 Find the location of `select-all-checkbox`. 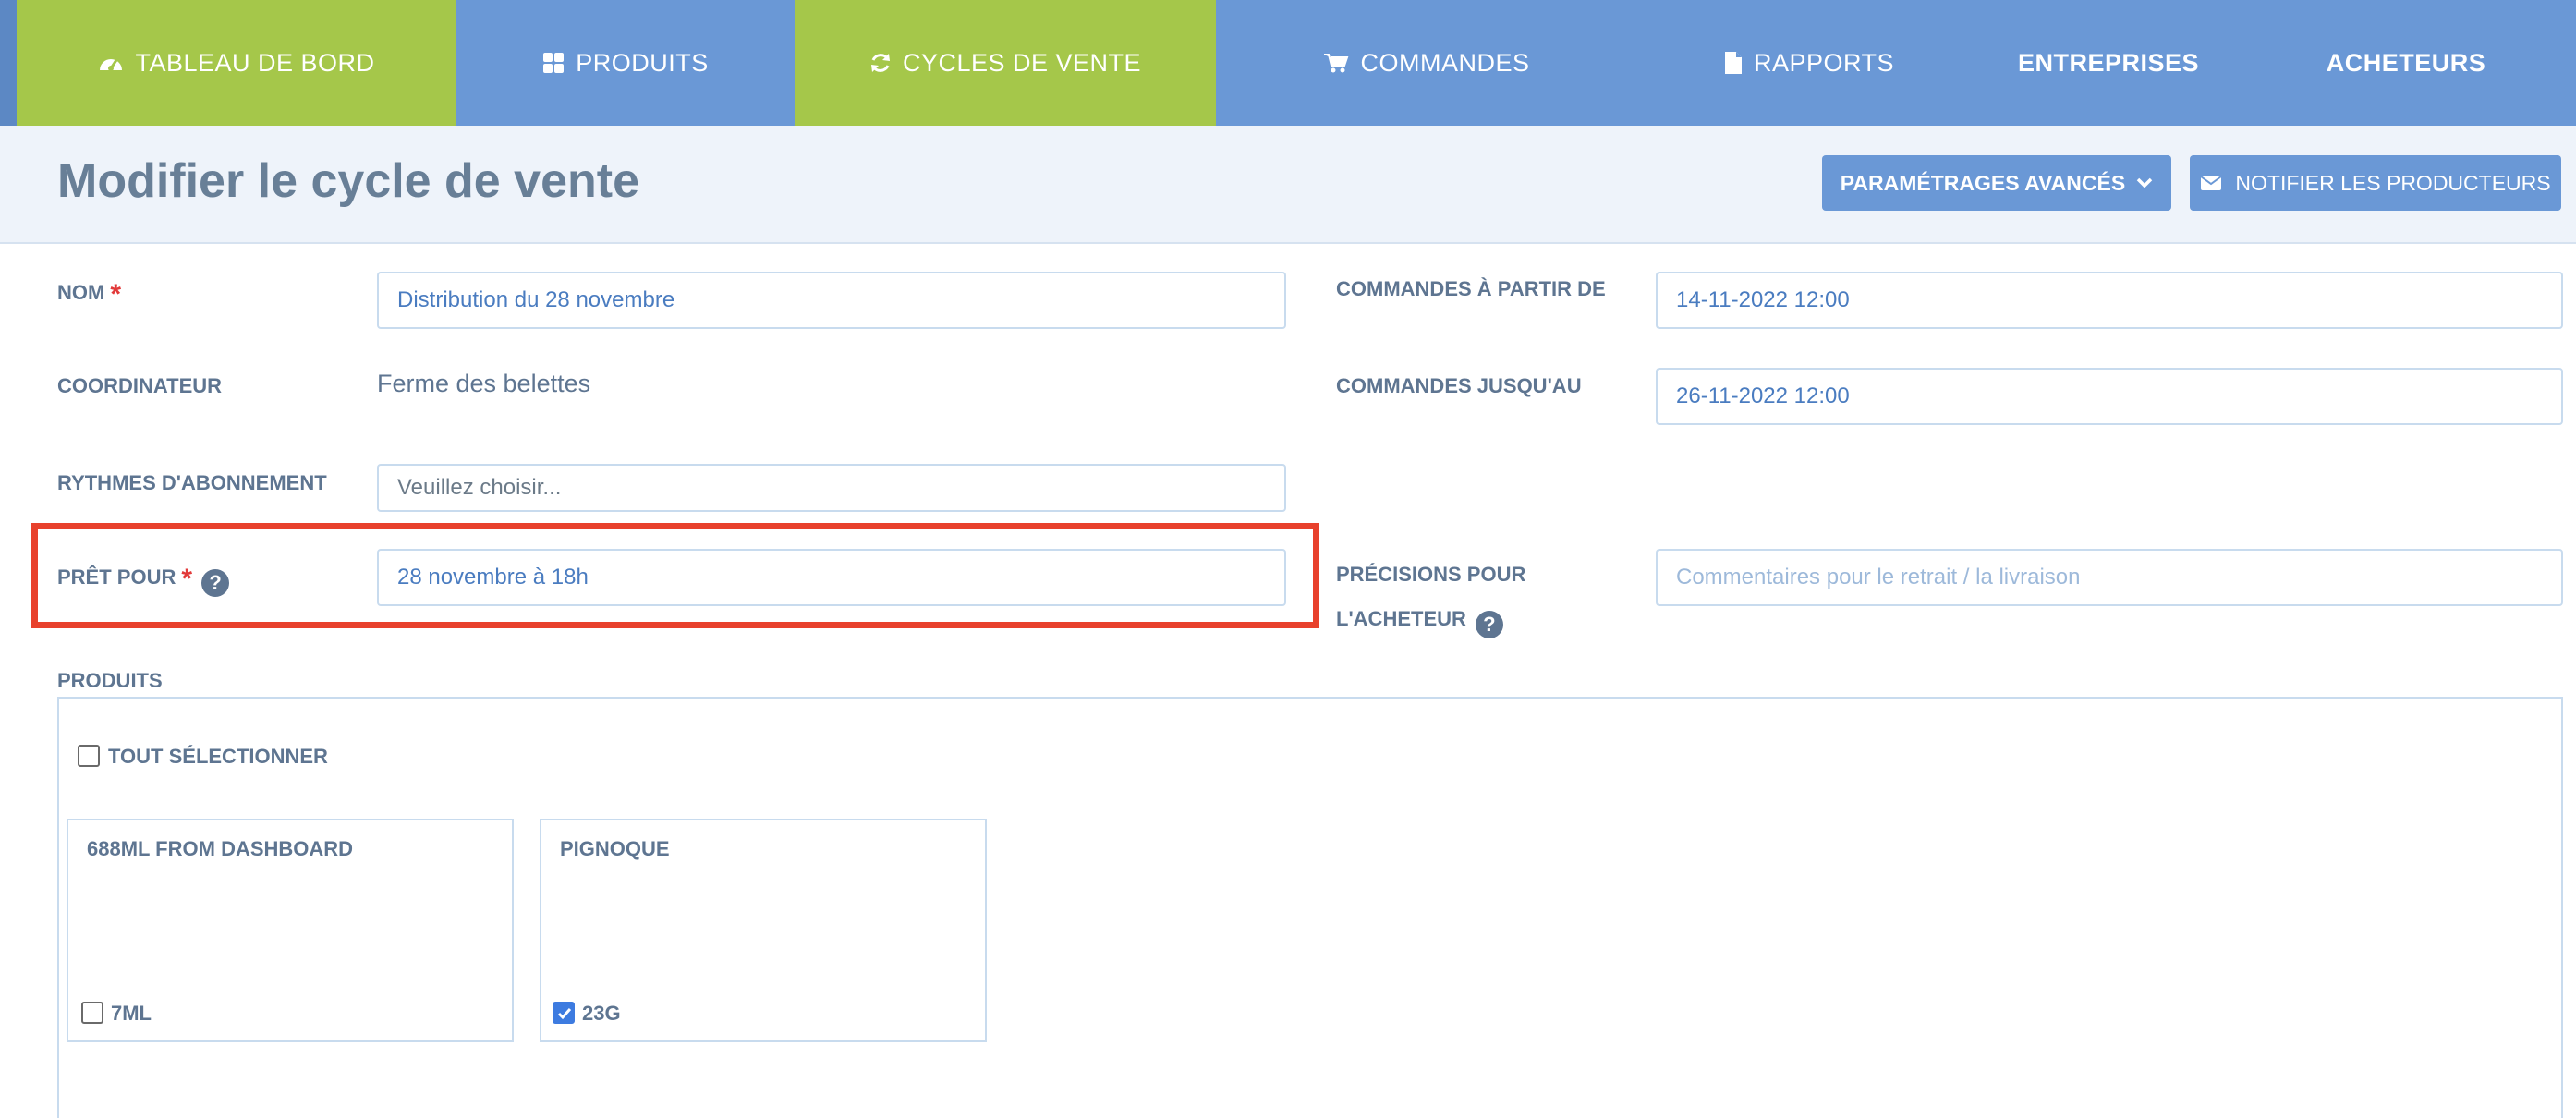

select-all-checkbox is located at coordinates (89, 756).